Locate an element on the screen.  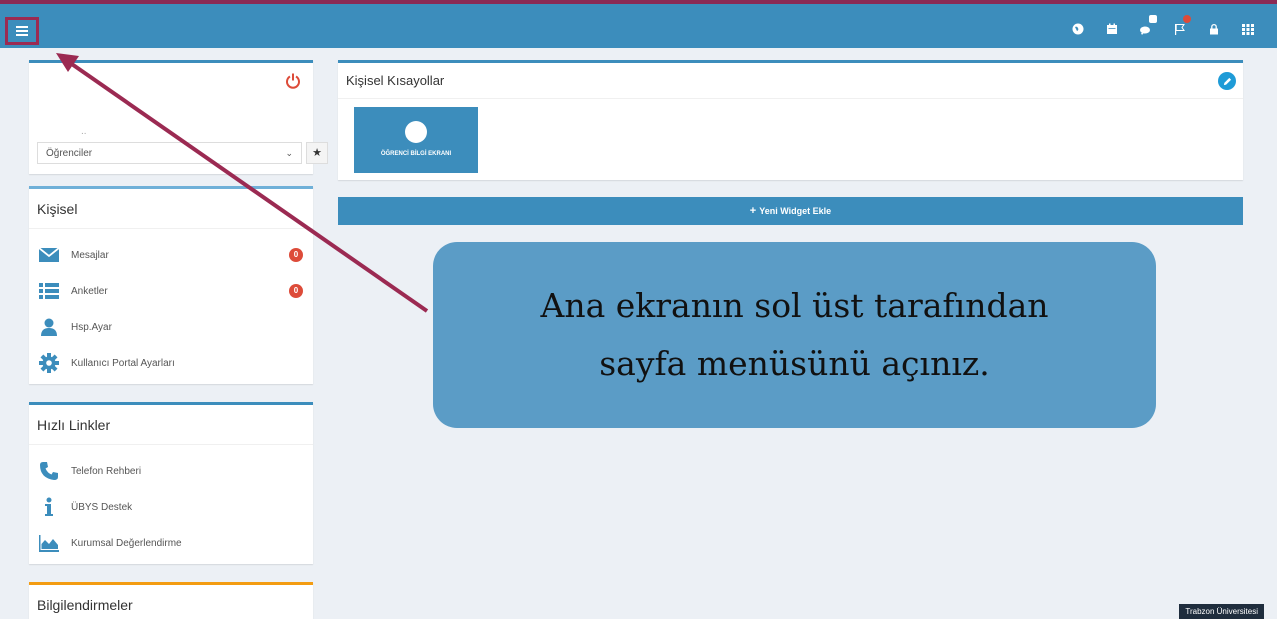
shortcuts-panel: Kişisel Kısayollar ÖĞRENCİ BİLGİ EKRANI is located at coordinates (790, 120).